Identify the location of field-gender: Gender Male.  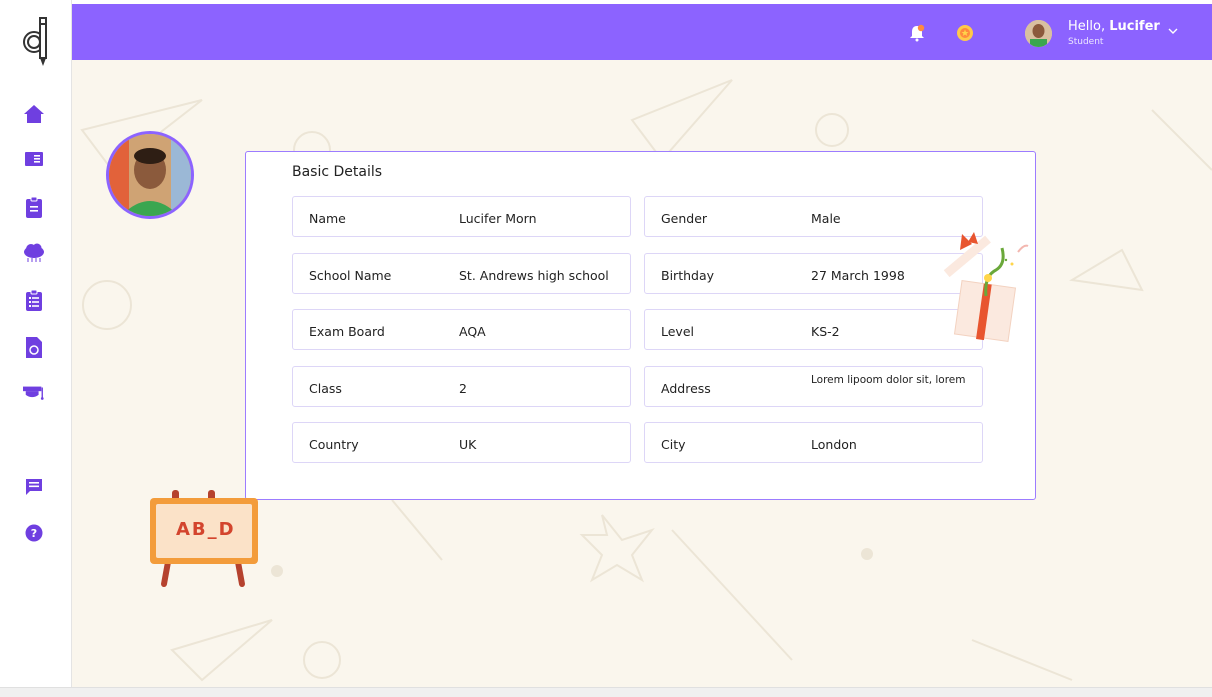
(813, 216).